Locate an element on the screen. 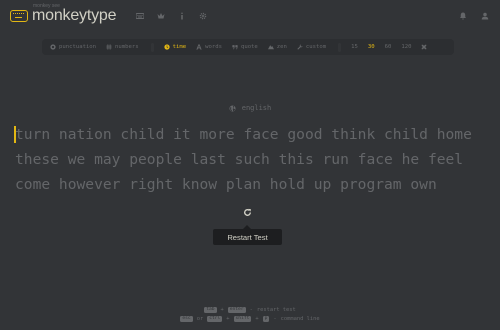 The height and width of the screenshot is (330, 500). keyboard-logo-icon is located at coordinates (19, 16).